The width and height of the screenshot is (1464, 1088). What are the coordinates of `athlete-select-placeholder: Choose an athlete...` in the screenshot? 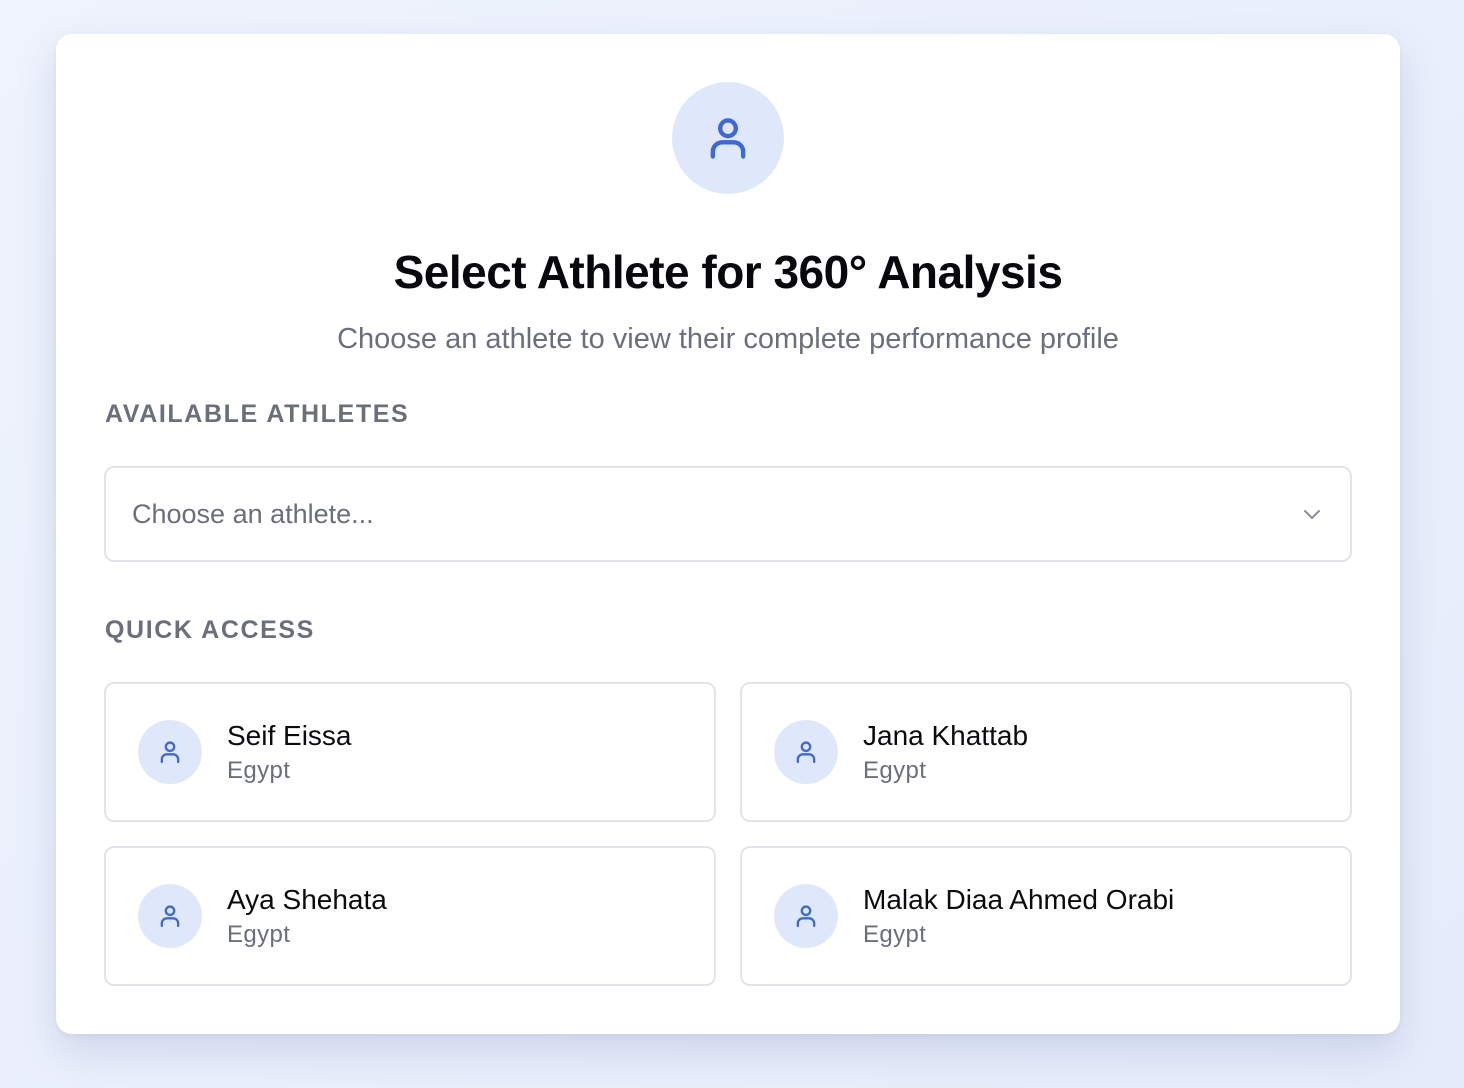 It's located at (253, 513).